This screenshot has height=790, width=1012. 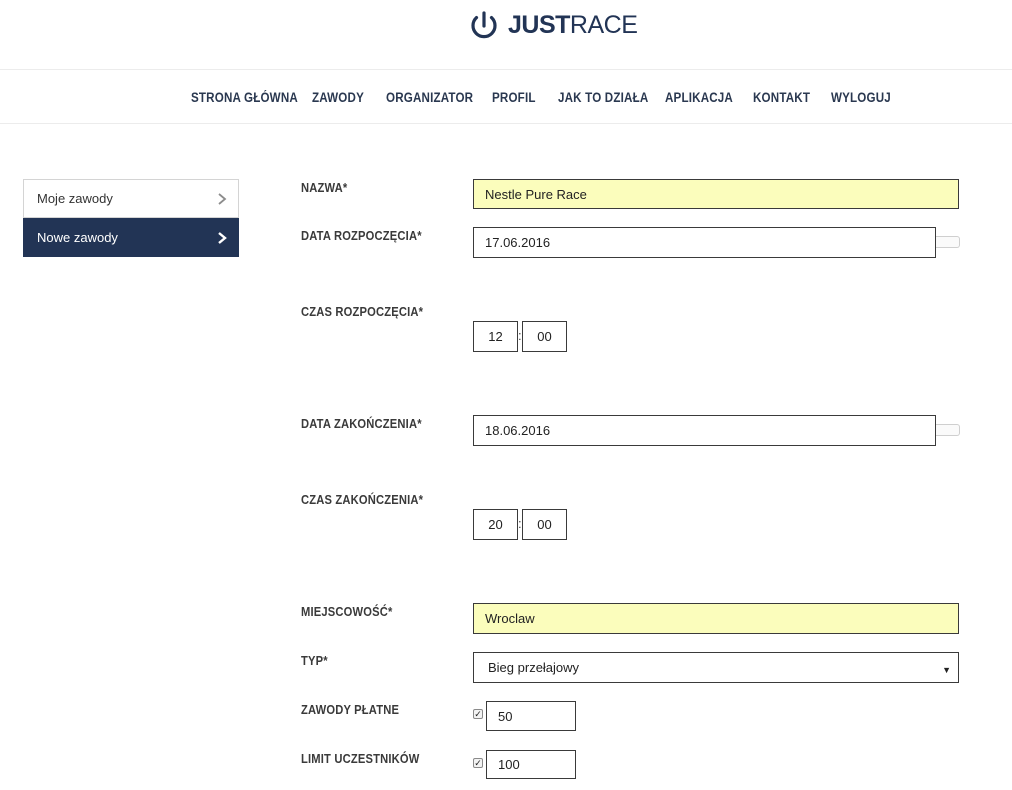 I want to click on sidebar-item-my-races: Moje zawody, so click(x=131, y=198).